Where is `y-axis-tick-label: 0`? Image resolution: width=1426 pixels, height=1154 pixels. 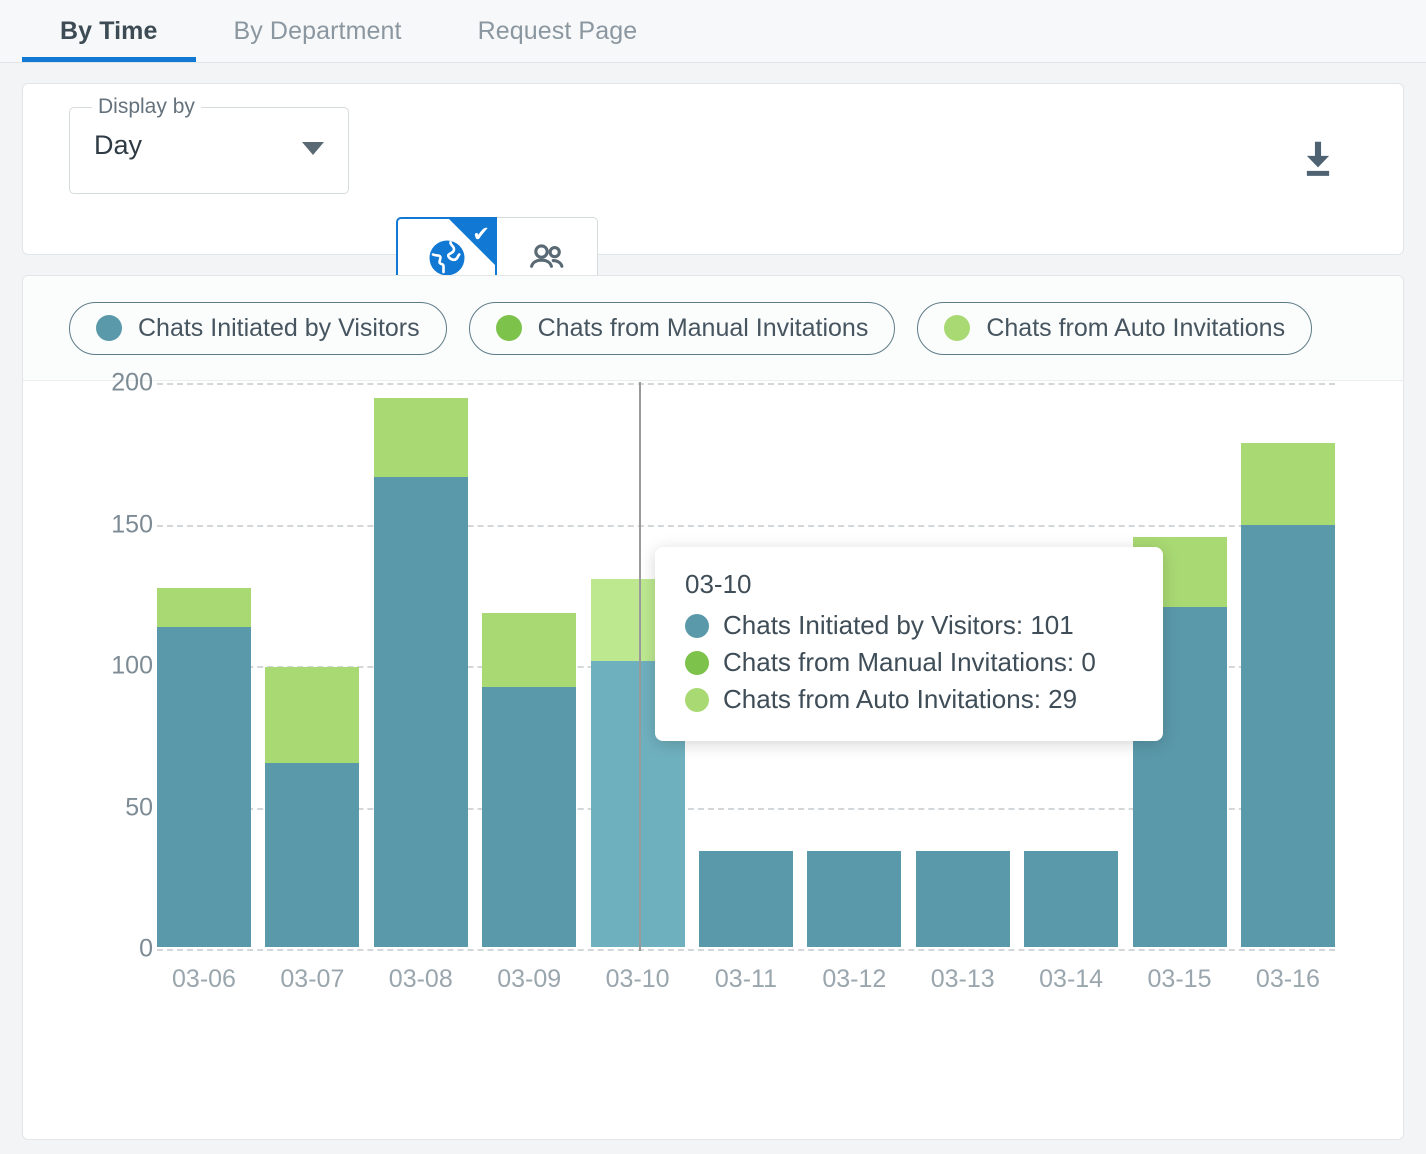
y-axis-tick-label: 0 is located at coordinates (146, 948).